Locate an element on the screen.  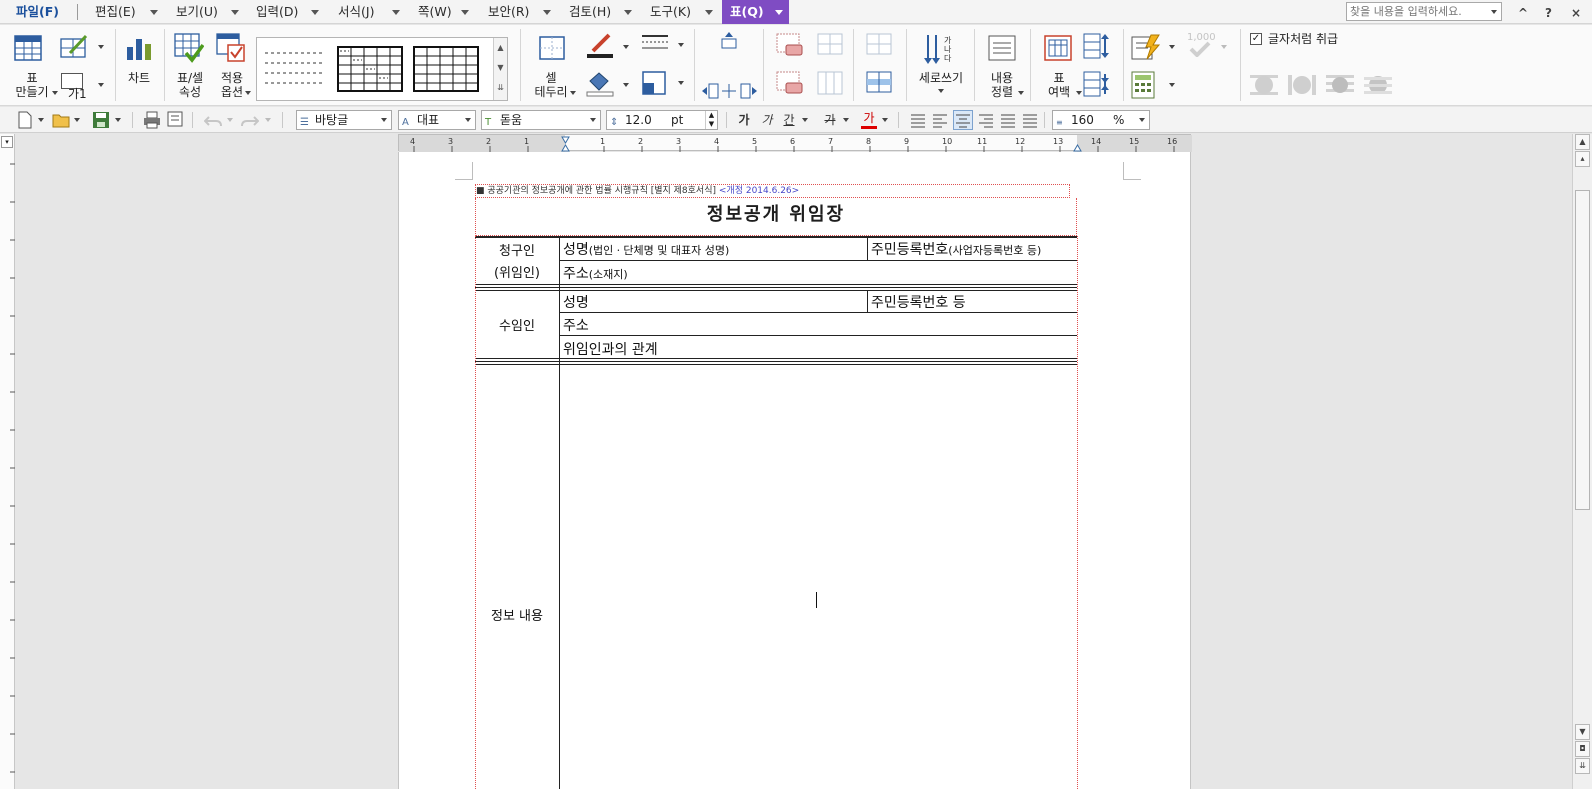
cell-width-icon is located at coordinates (880, 84).